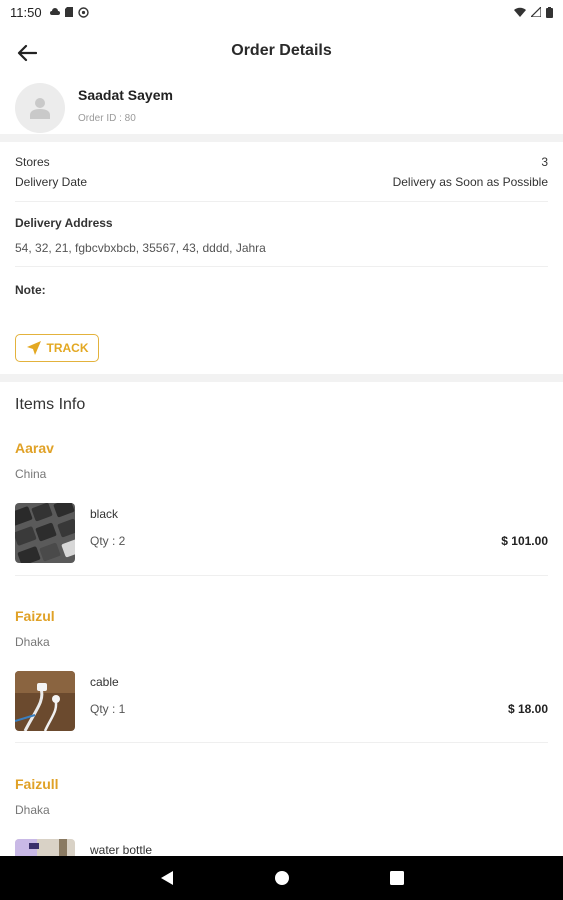  Describe the element at coordinates (470, 182) in the screenshot. I see `delivery-date-value: Delivery as Soon as Possible` at that location.